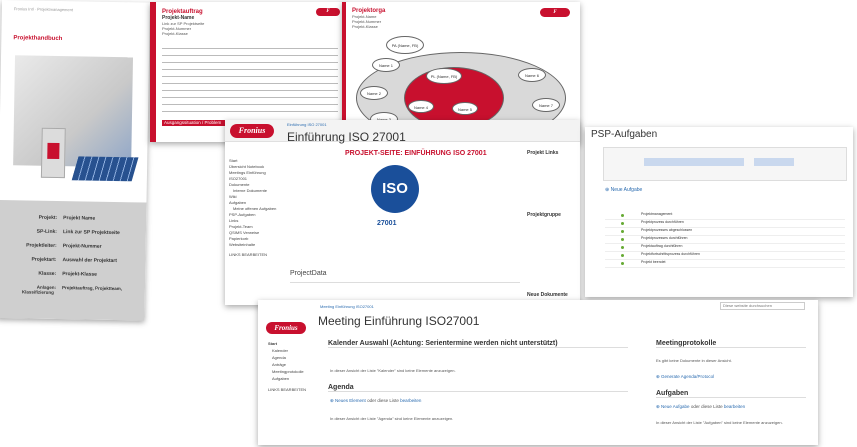 The height and width of the screenshot is (447, 857). I want to click on section-project-group: Projektgruppe, so click(544, 215).